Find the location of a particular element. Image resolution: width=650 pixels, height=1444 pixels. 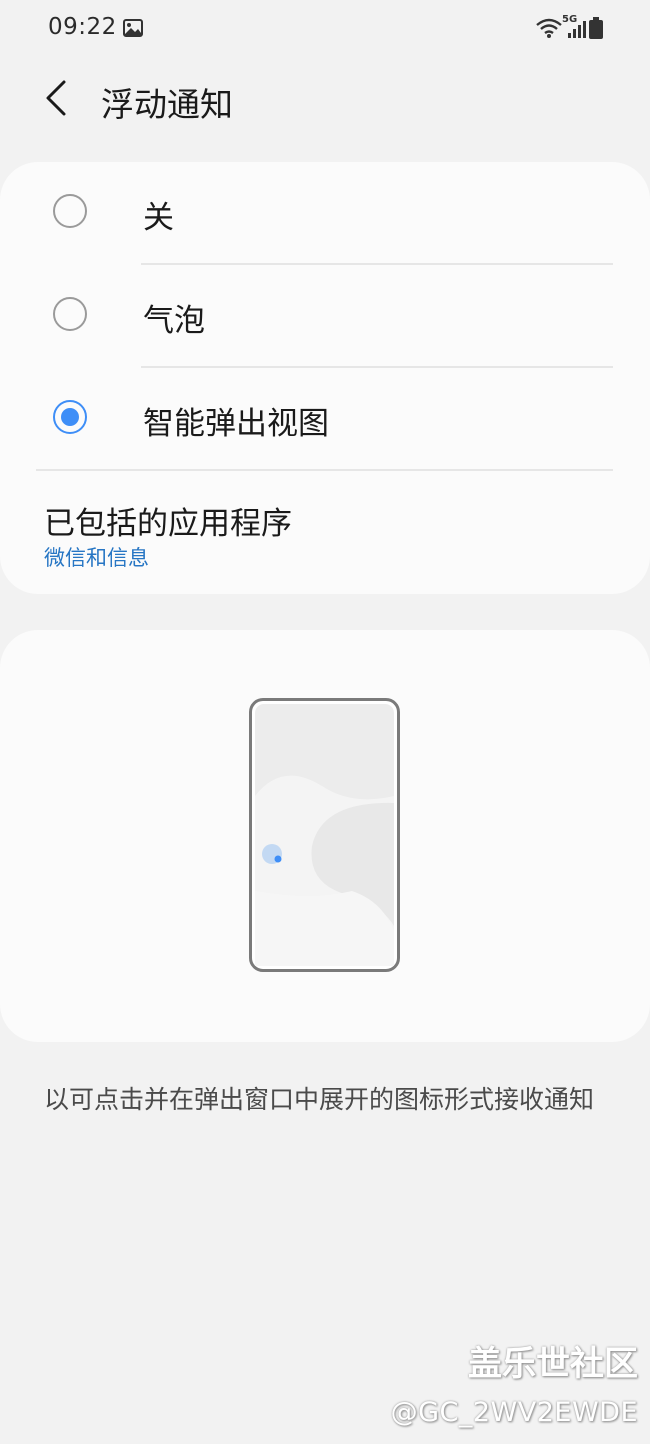

watermark: 盖乐世社区 @GC_2WV2EWDE is located at coordinates (514, 1382).